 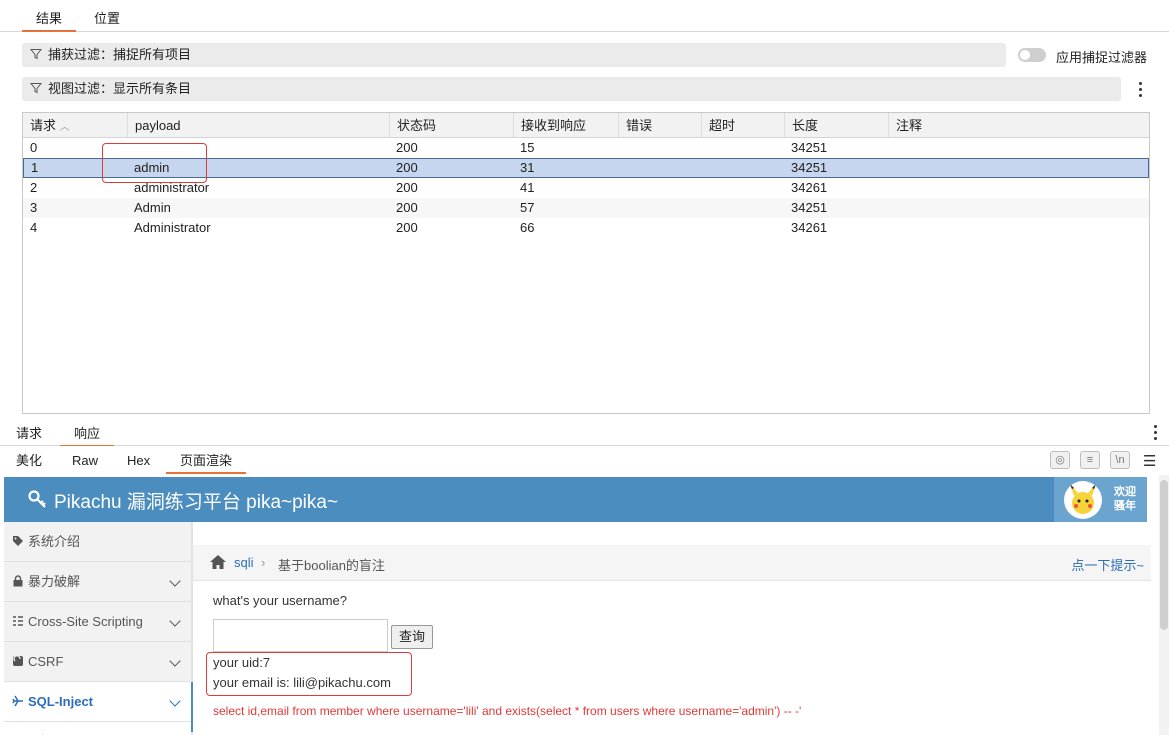 I want to click on cell-response-received: 31, so click(x=527, y=167).